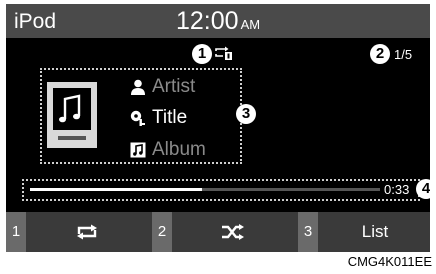 This screenshot has height=274, width=436. I want to click on shuffle-icon, so click(233, 232).